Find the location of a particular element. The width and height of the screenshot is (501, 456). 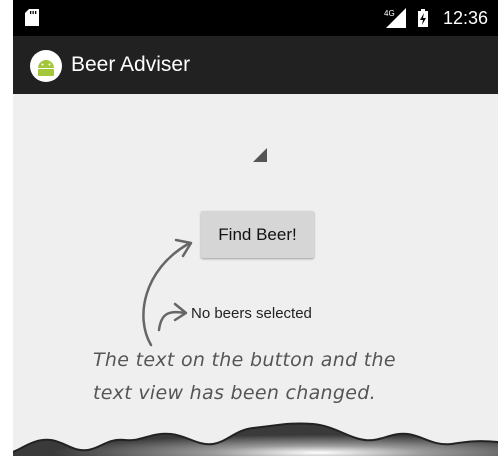

arrow-to-button-icon is located at coordinates (166, 294).